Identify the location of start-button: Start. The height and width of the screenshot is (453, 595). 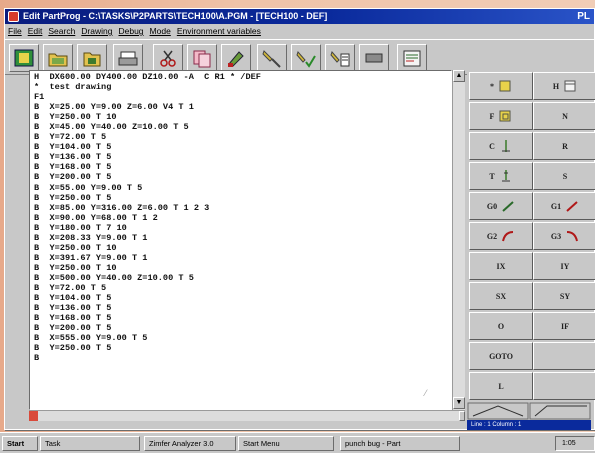
(20, 443).